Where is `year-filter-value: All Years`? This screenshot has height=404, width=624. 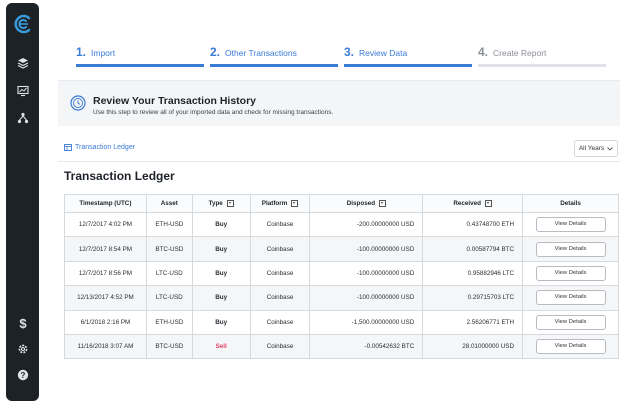
year-filter-value: All Years is located at coordinates (591, 148).